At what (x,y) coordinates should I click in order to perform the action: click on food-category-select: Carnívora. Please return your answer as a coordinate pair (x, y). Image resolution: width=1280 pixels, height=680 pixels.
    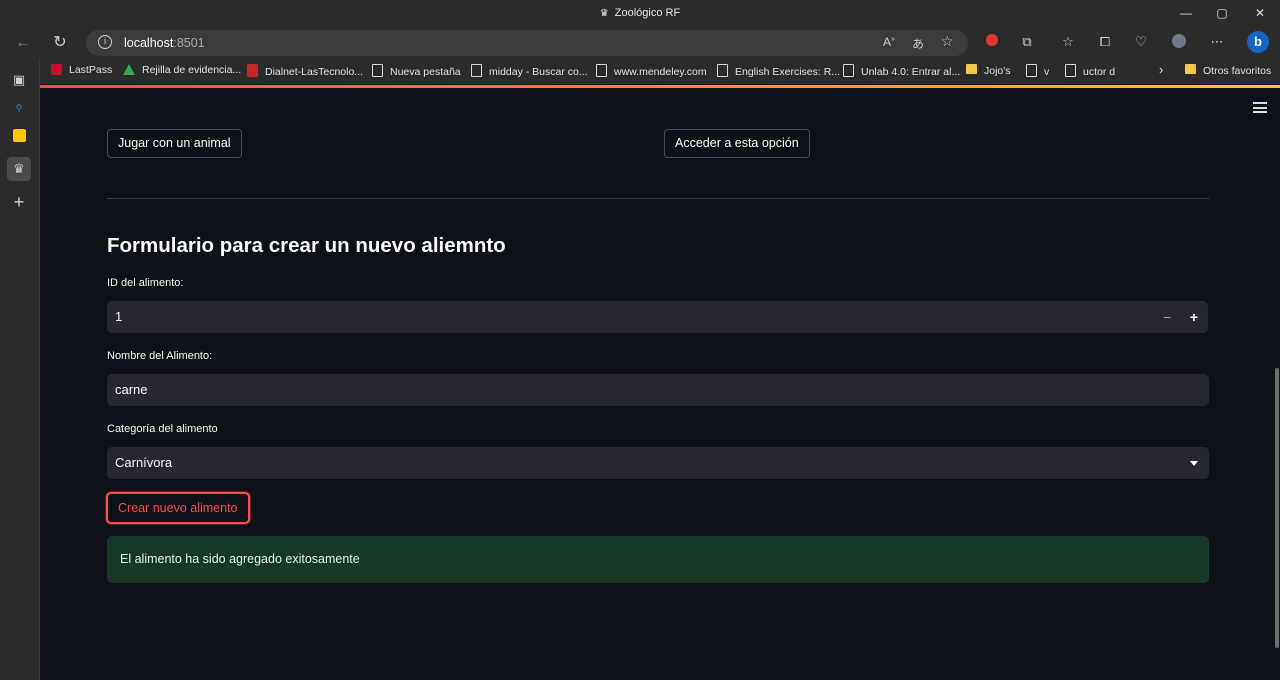
    Looking at the image, I should click on (658, 463).